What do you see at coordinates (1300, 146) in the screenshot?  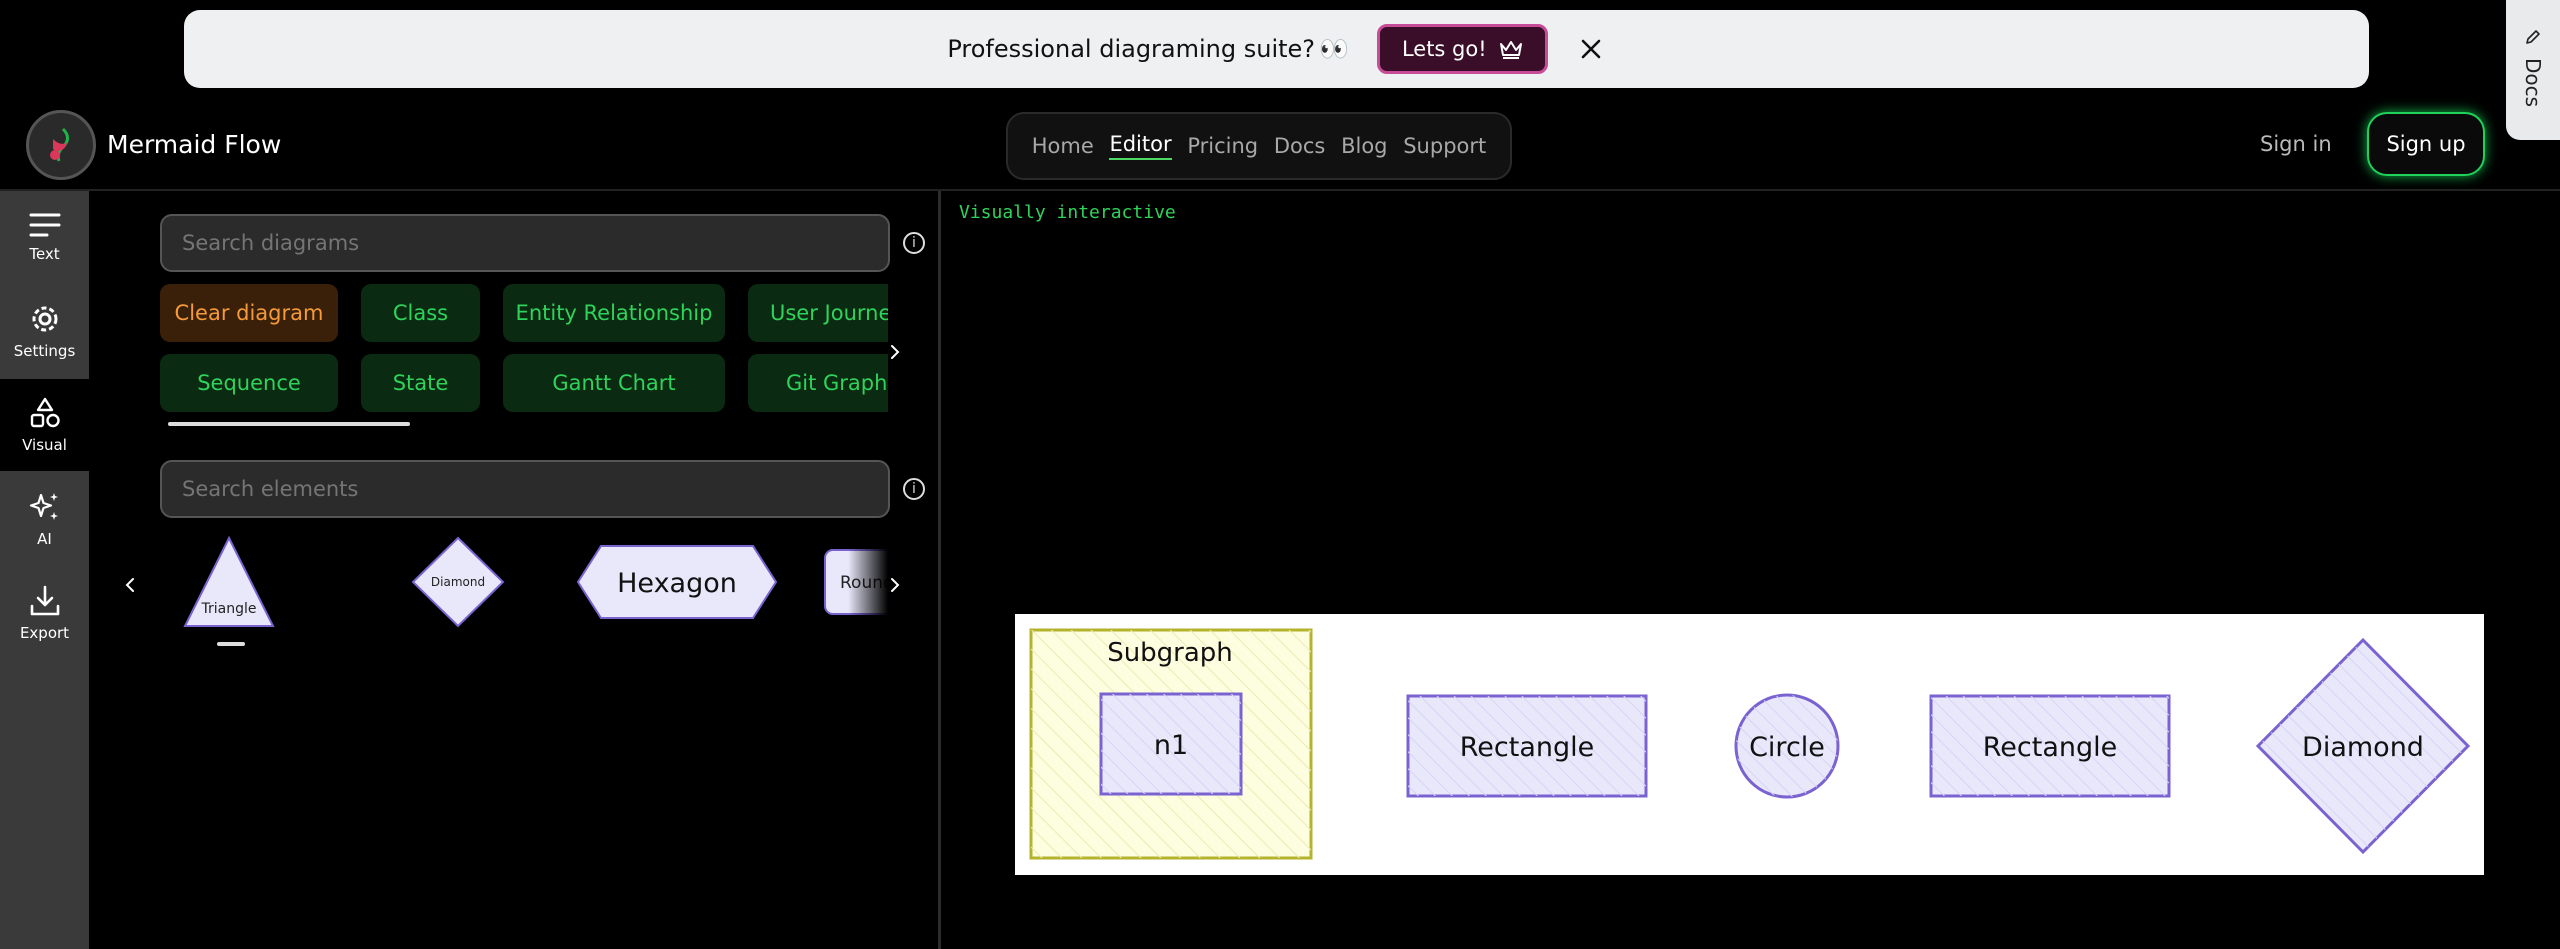 I see `nav-docs: Docs` at bounding box center [1300, 146].